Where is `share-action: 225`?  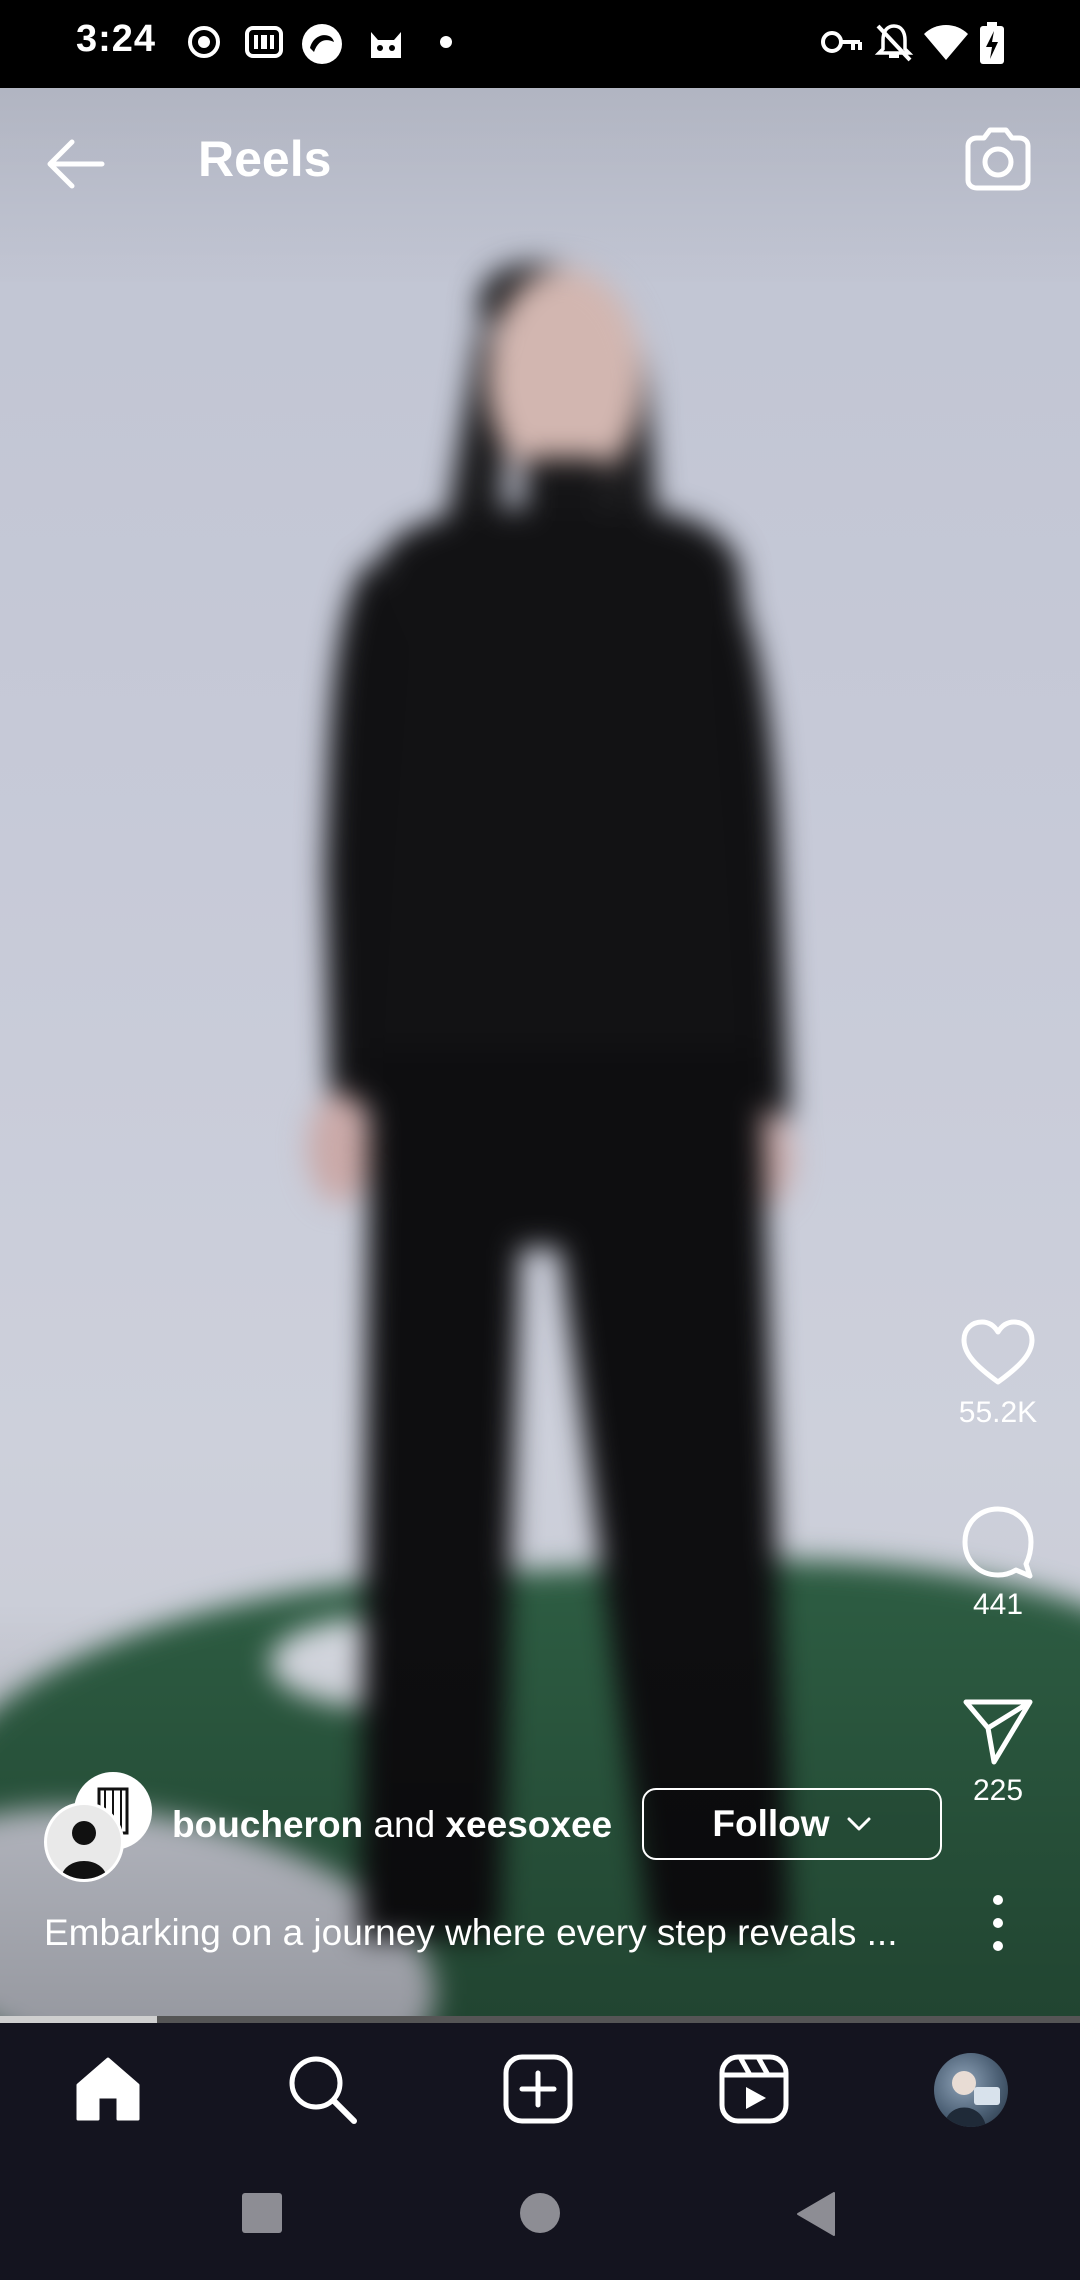
share-action: 225 is located at coordinates (998, 1751).